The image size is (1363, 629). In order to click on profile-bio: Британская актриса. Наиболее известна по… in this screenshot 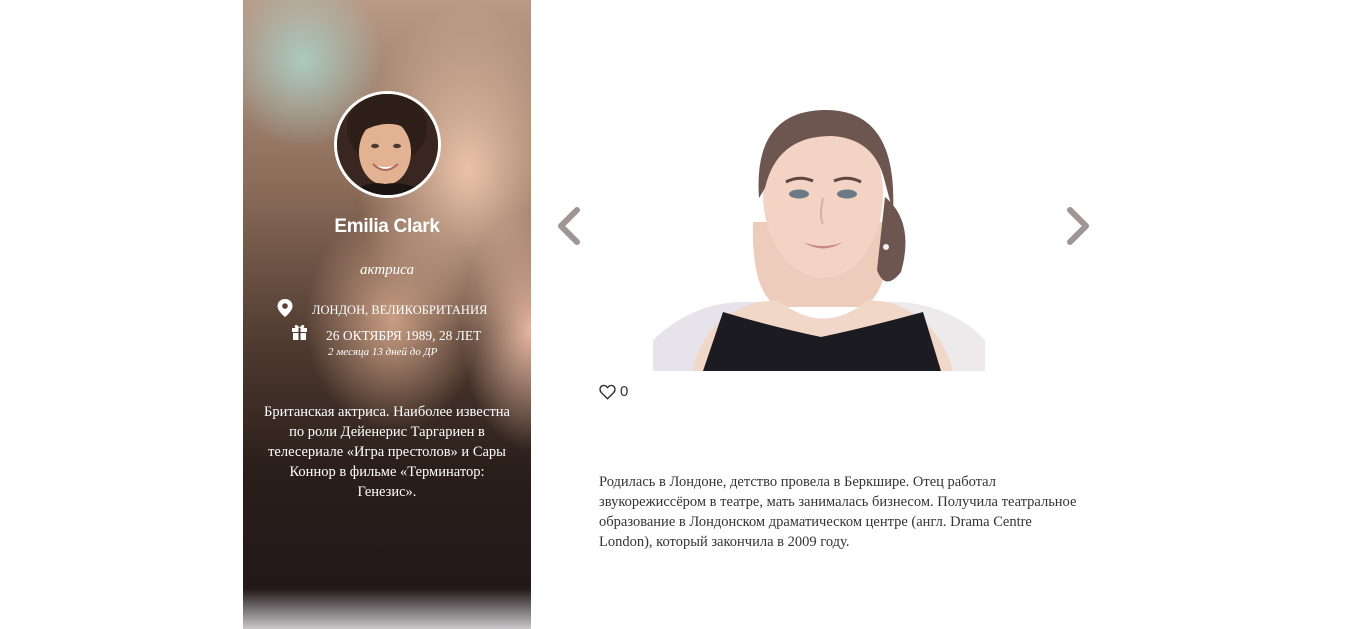, I will do `click(387, 452)`.